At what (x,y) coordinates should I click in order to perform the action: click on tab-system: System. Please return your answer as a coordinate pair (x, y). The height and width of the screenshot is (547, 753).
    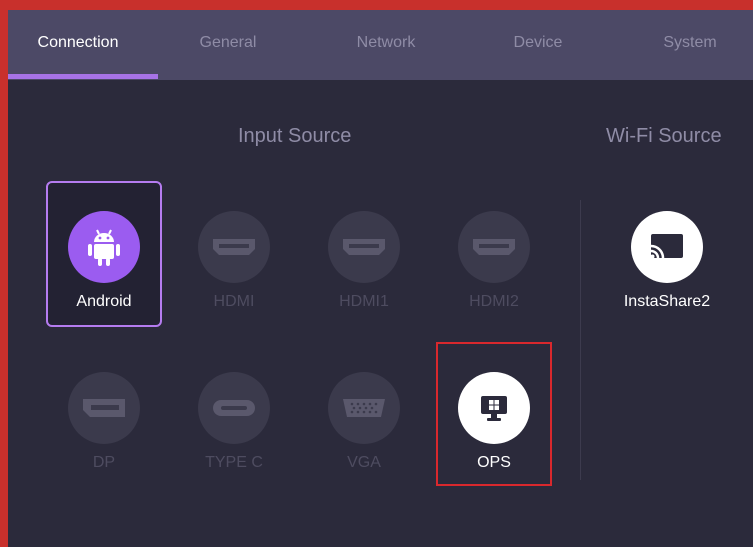
    Looking at the image, I should click on (690, 46).